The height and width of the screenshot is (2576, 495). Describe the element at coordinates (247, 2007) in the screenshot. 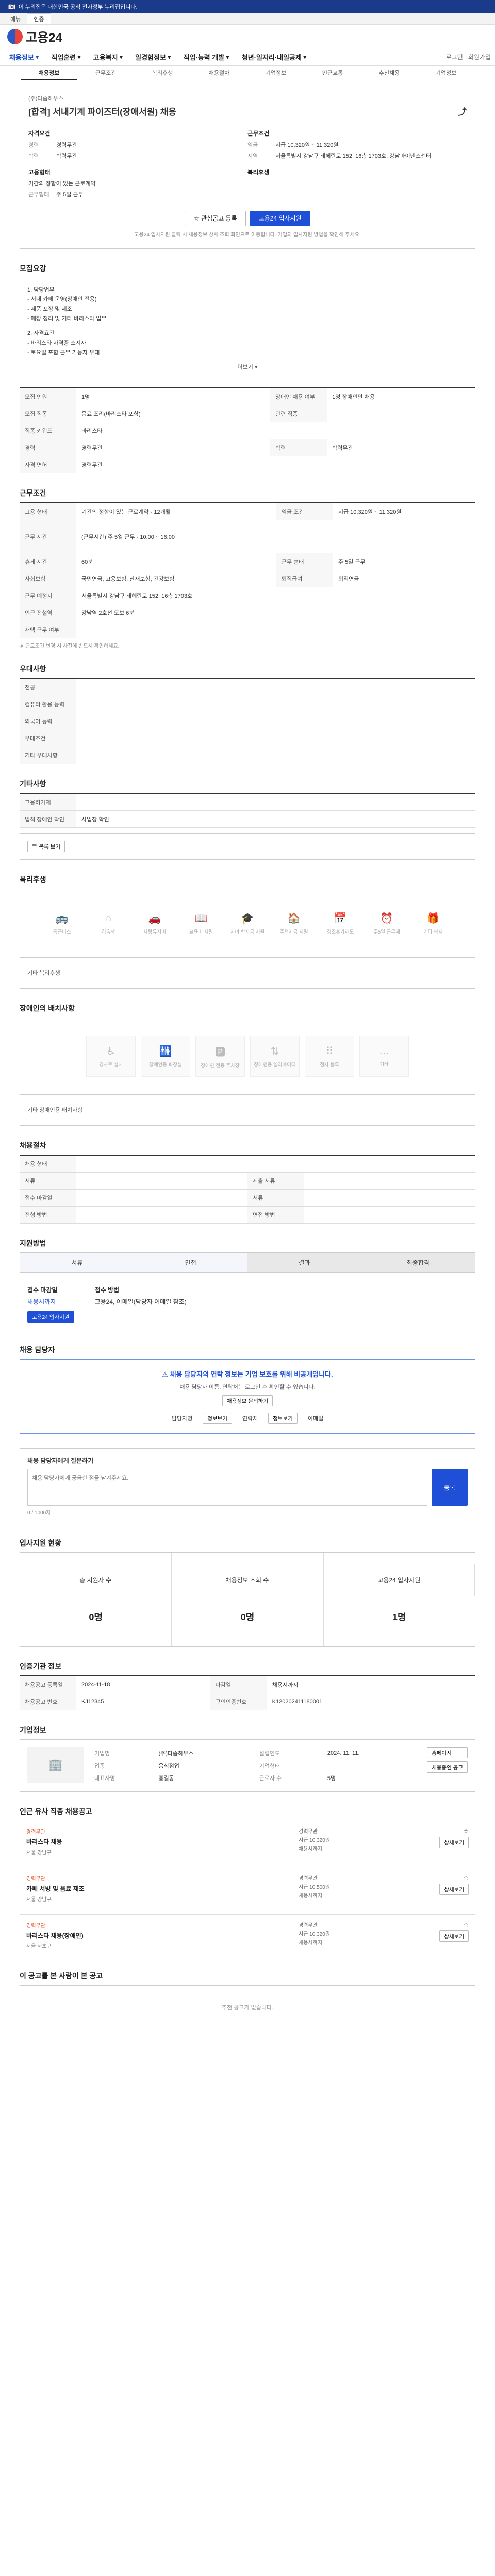

I see `recommend-empty: 추천 공고가 없습니다.` at that location.